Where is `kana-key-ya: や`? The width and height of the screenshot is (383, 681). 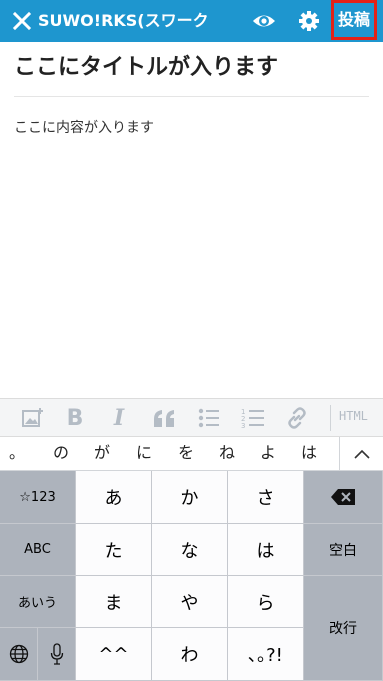 kana-key-ya: や is located at coordinates (190, 602).